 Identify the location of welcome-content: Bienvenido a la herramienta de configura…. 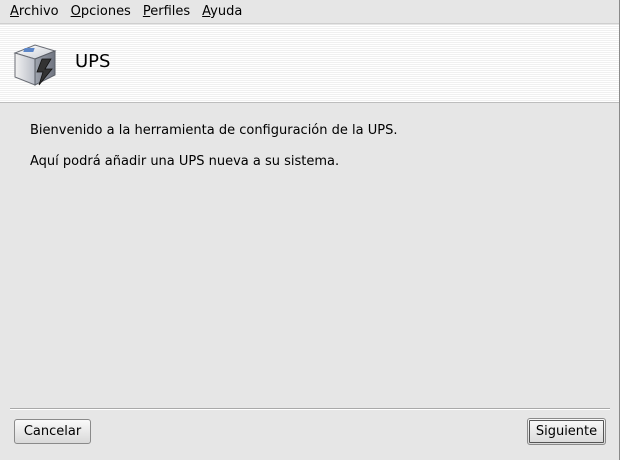
(310, 153).